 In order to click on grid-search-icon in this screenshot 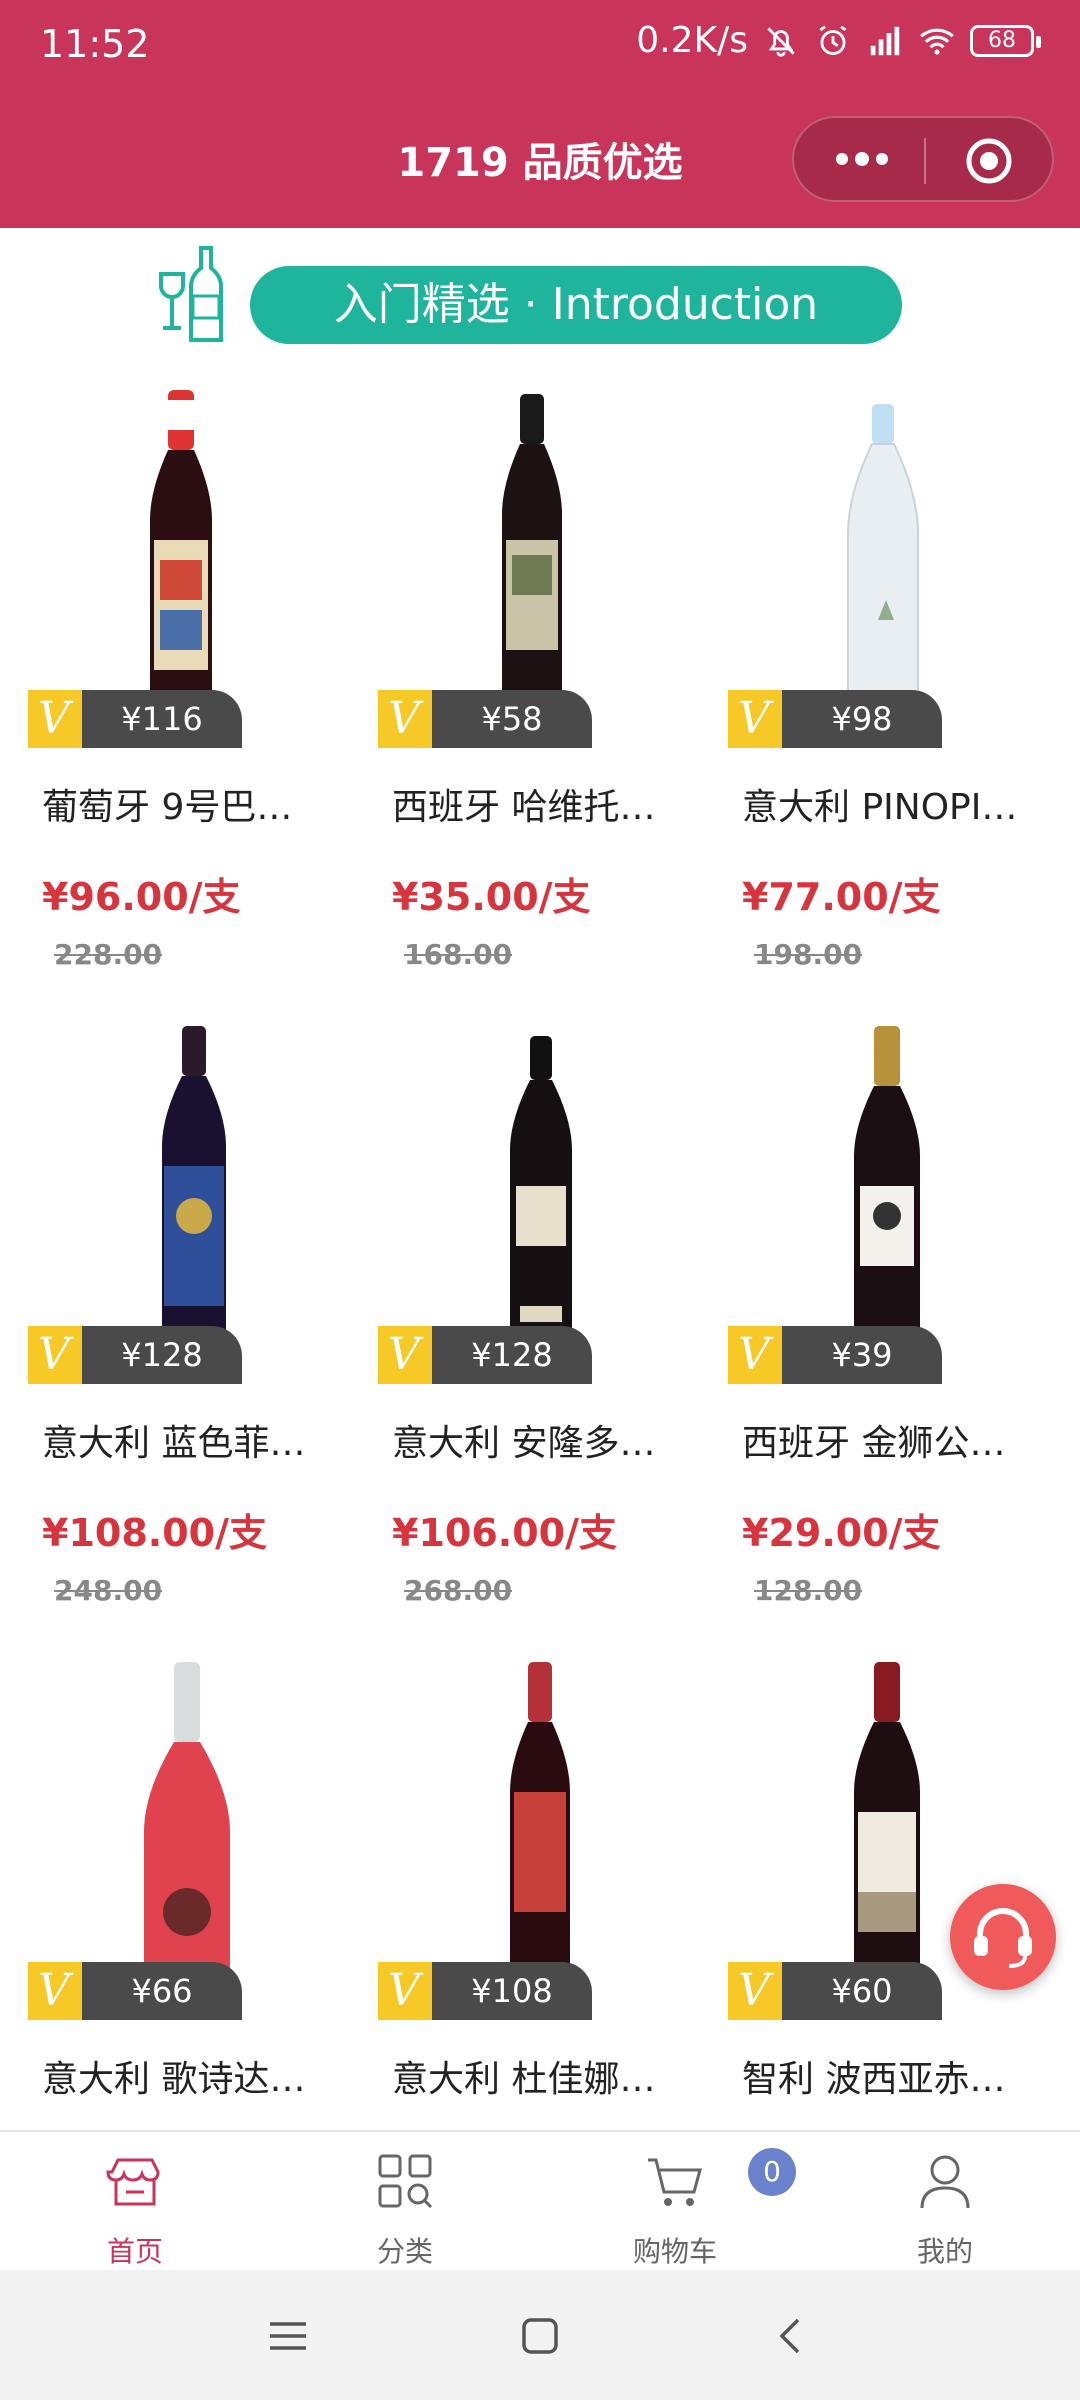, I will do `click(405, 2181)`.